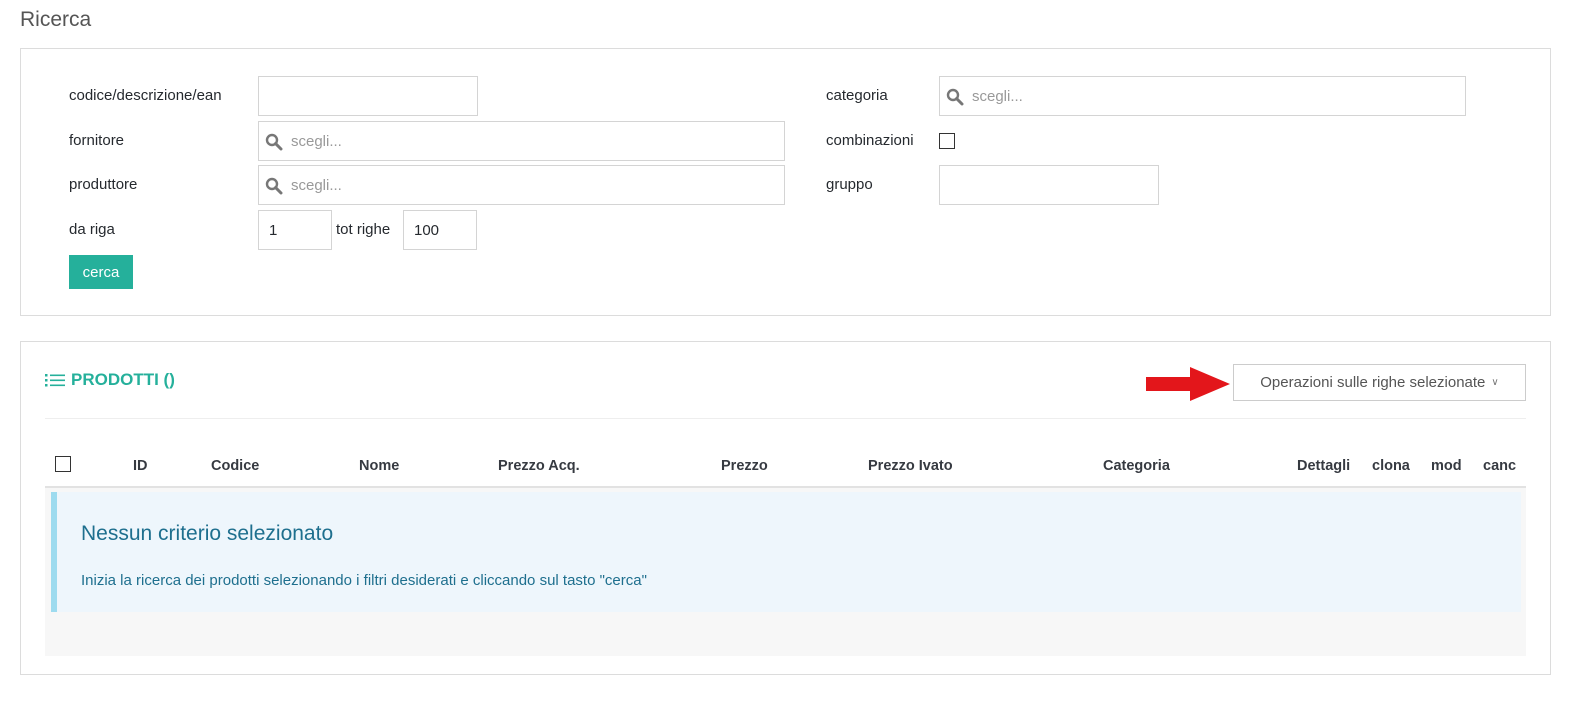 Image resolution: width=1592 pixels, height=703 pixels. I want to click on col-clona: clona, so click(1391, 466).